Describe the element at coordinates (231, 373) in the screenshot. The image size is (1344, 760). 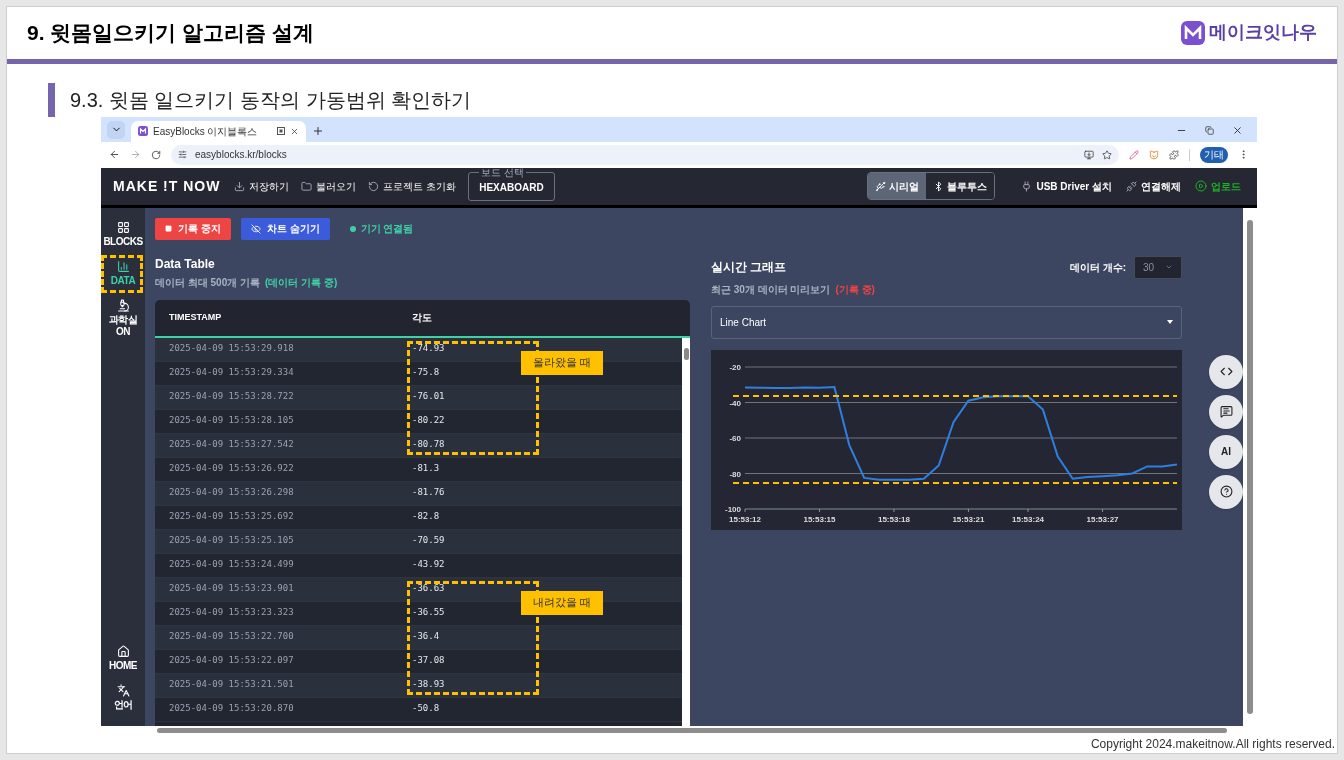
I see `table-cell-text: 2025-04-09 15:53:29.334` at that location.